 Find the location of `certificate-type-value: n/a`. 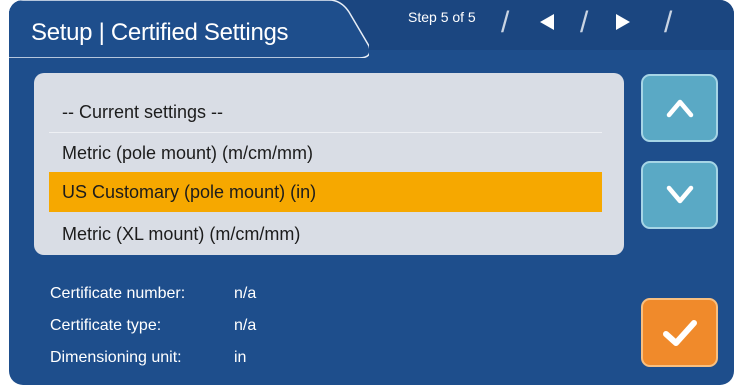

certificate-type-value: n/a is located at coordinates (245, 325).